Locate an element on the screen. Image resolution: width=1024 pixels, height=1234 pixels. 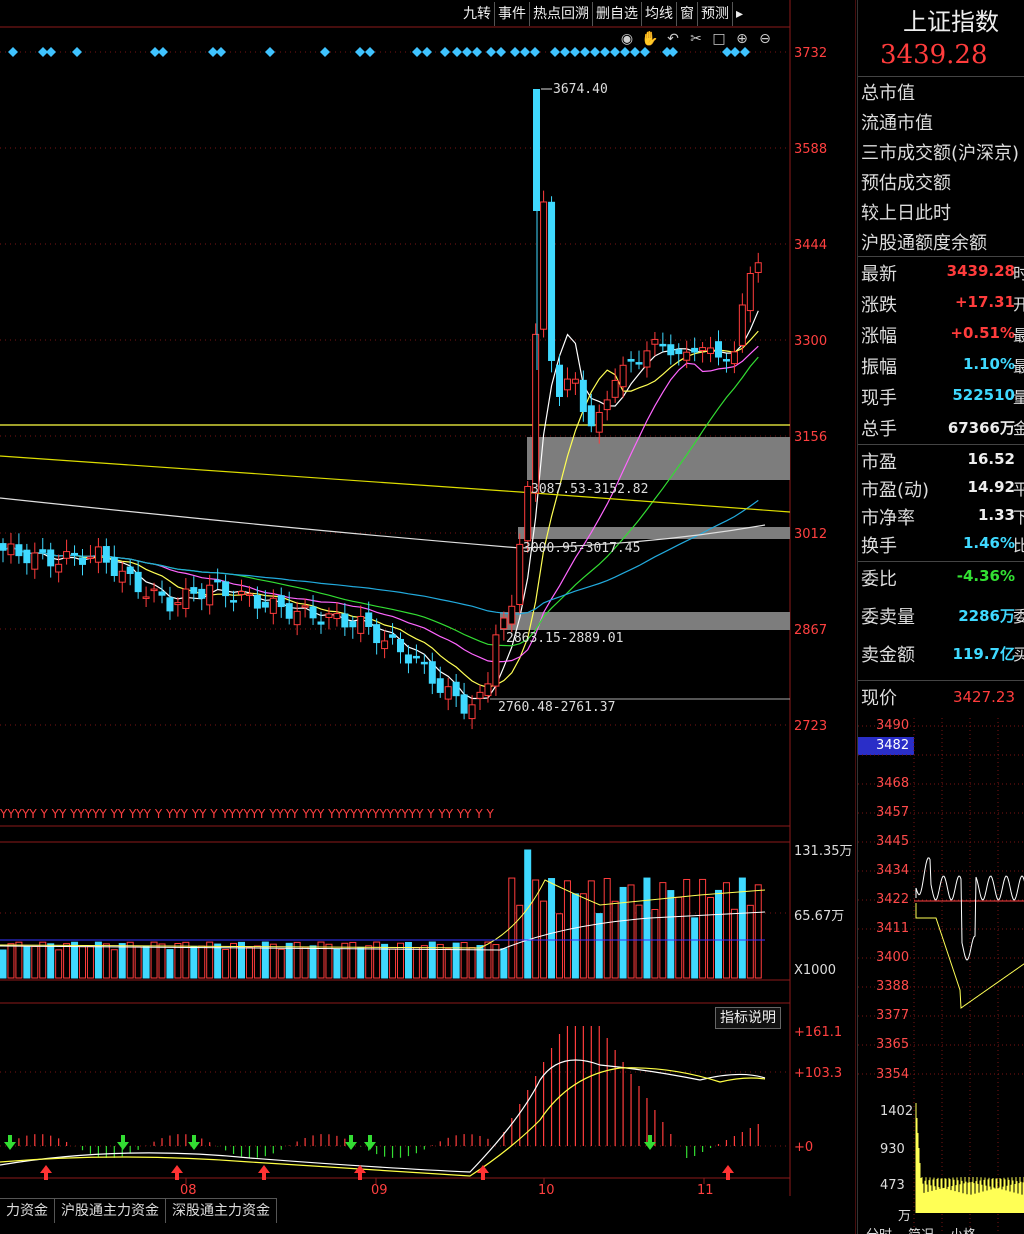
tab-intraday: 分时 is located at coordinates (879, 1229).